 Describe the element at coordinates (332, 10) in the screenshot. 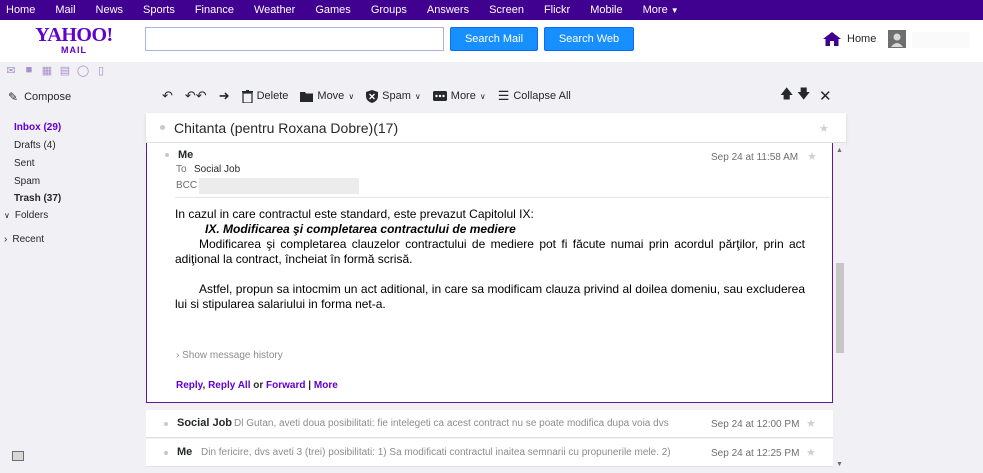

I see `nav-games: Games` at that location.